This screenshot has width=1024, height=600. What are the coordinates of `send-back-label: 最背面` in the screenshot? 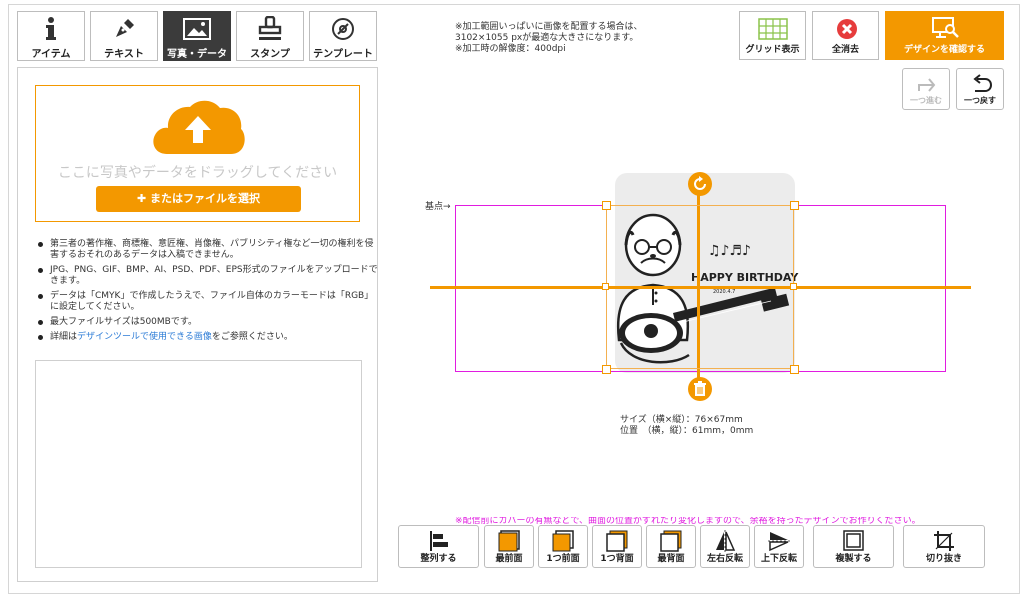 It's located at (671, 559).